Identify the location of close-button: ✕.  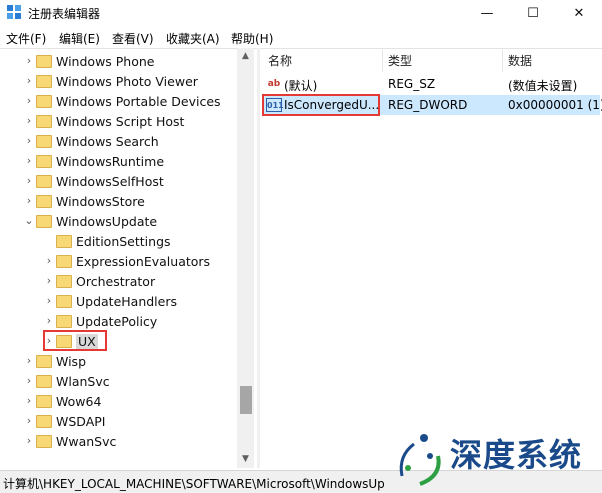
(579, 13).